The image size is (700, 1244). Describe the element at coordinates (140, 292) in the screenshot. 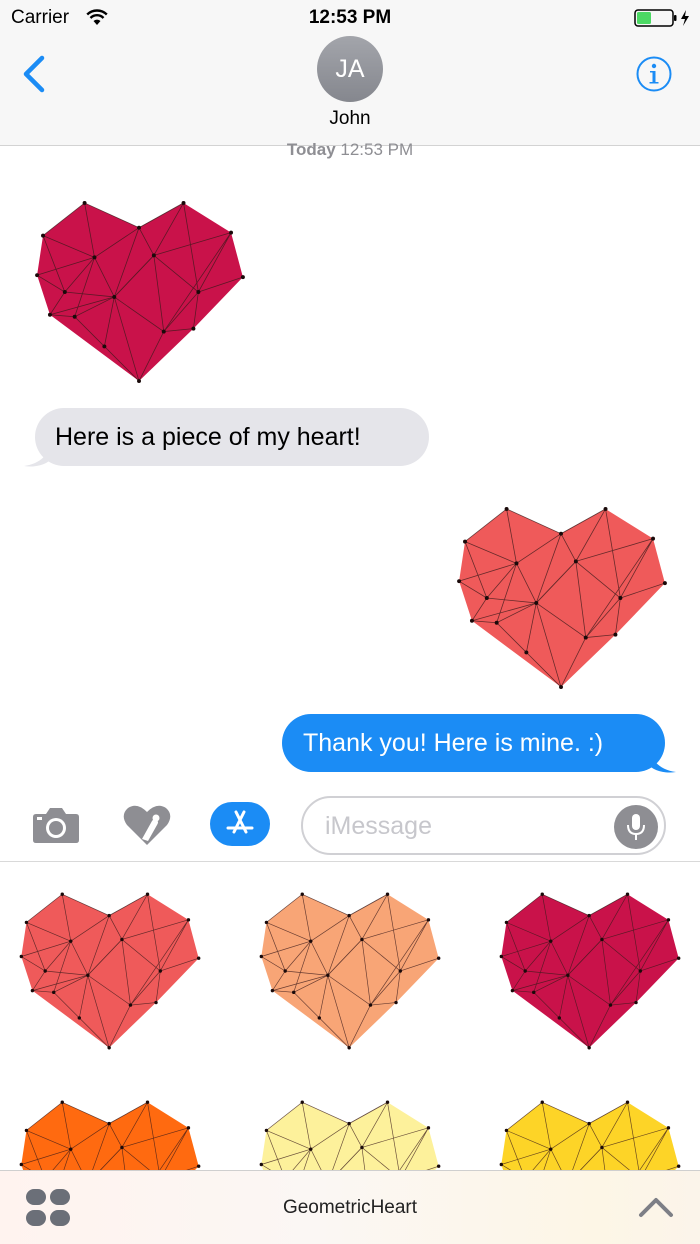

I see `received-heart-sticker` at that location.